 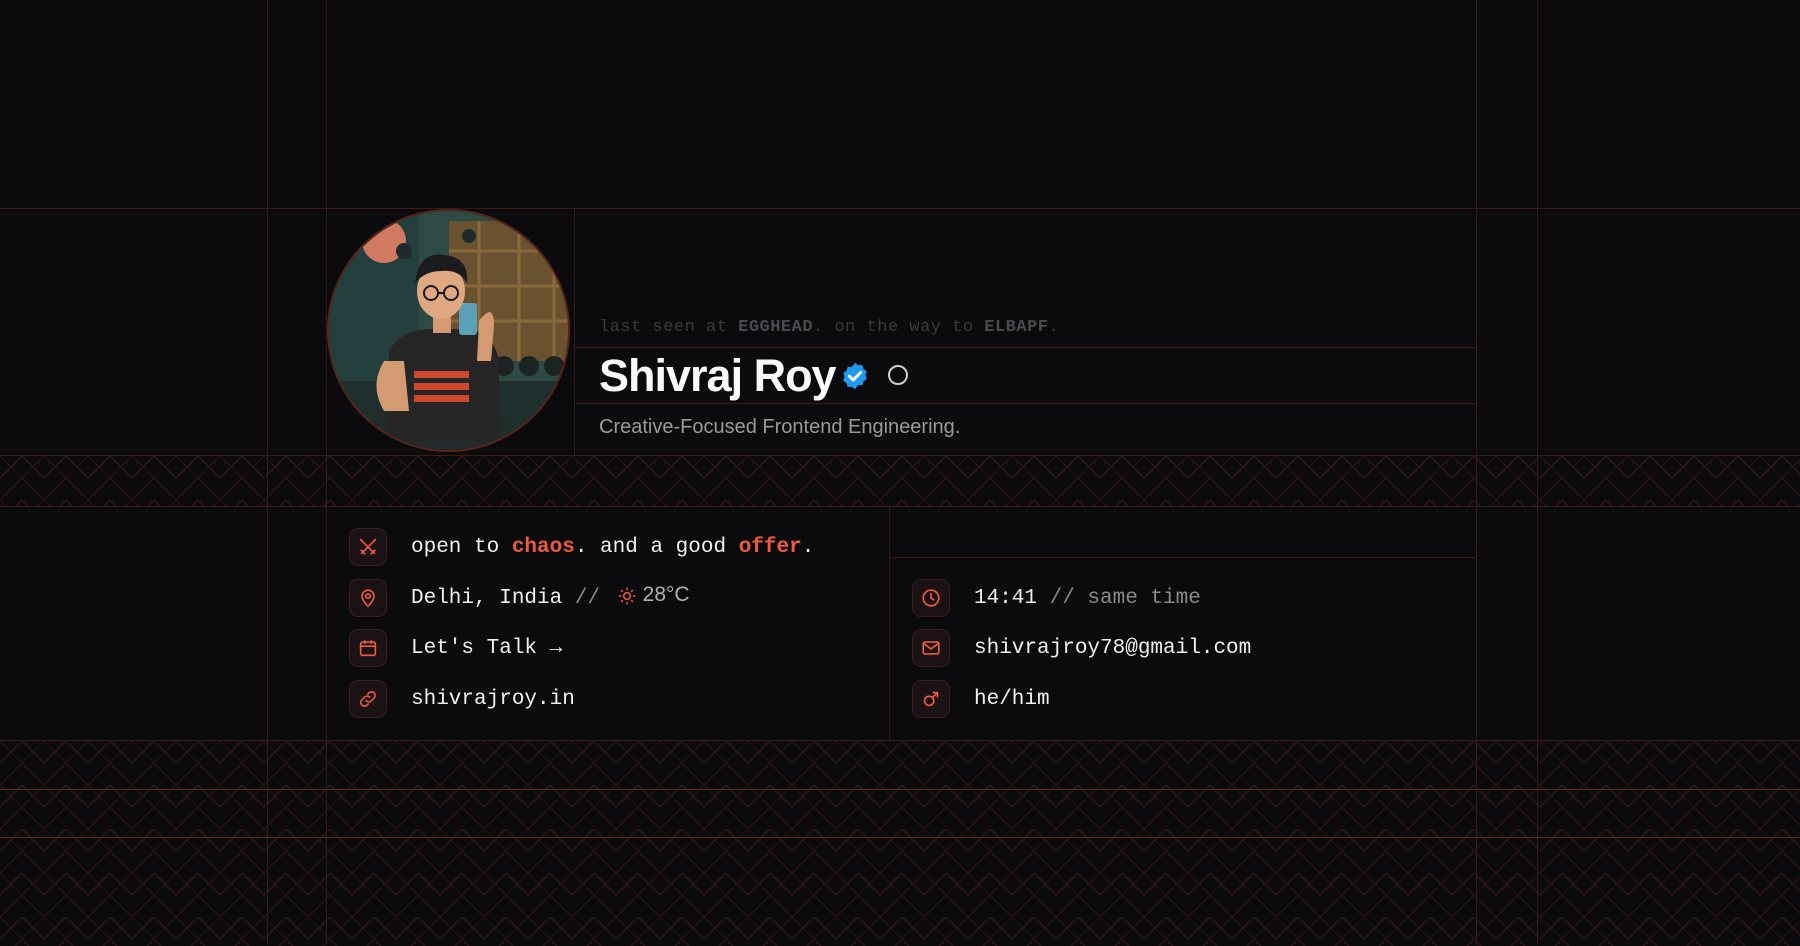 I want to click on website-row: shivrajroy.in, so click(x=462, y=699).